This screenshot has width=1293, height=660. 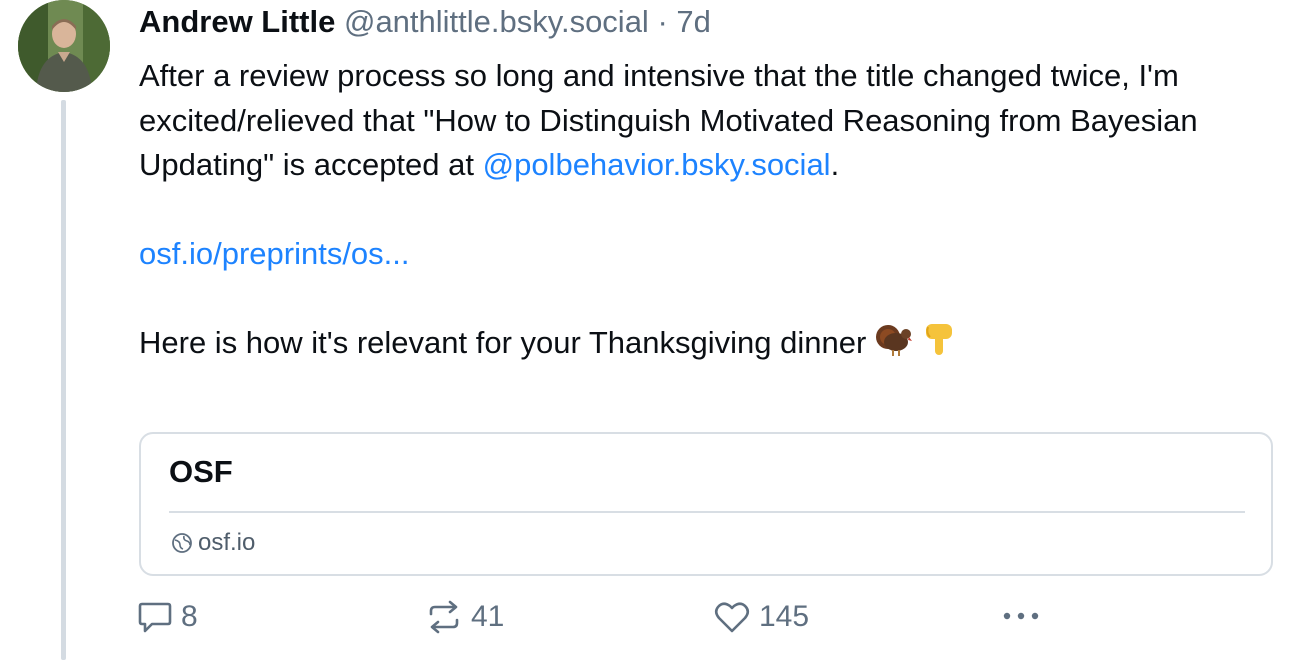 I want to click on link-card-title: OSF, so click(x=201, y=471).